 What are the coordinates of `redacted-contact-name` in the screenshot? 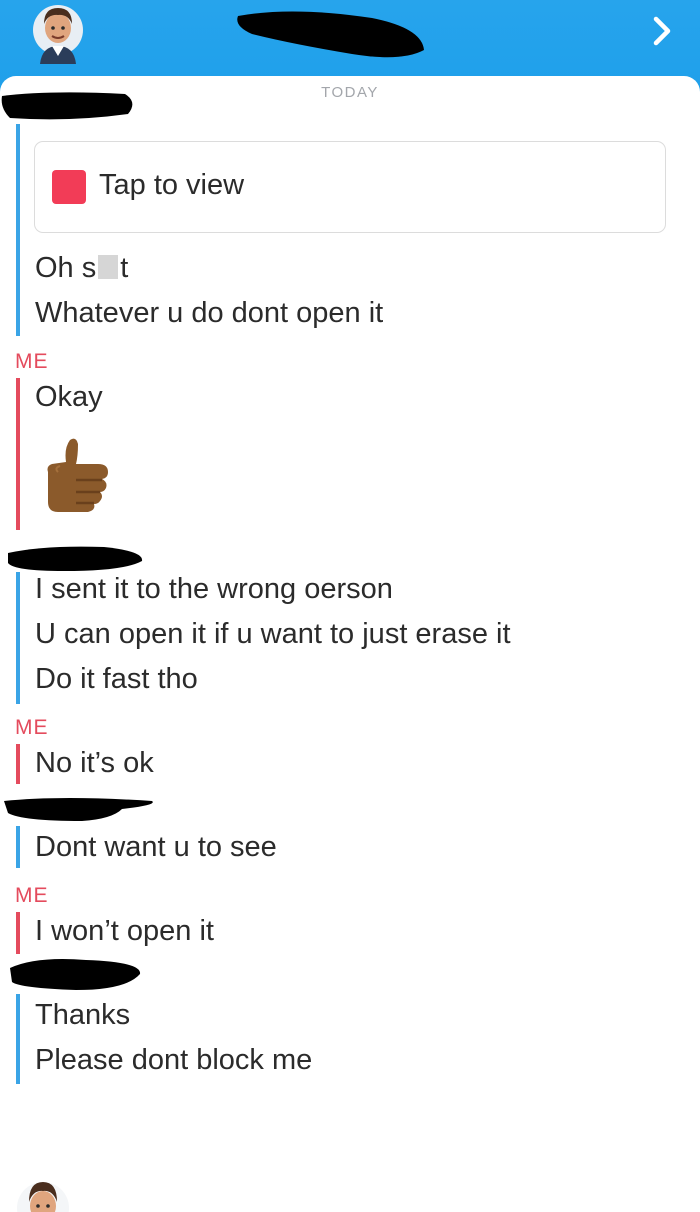 It's located at (330, 34).